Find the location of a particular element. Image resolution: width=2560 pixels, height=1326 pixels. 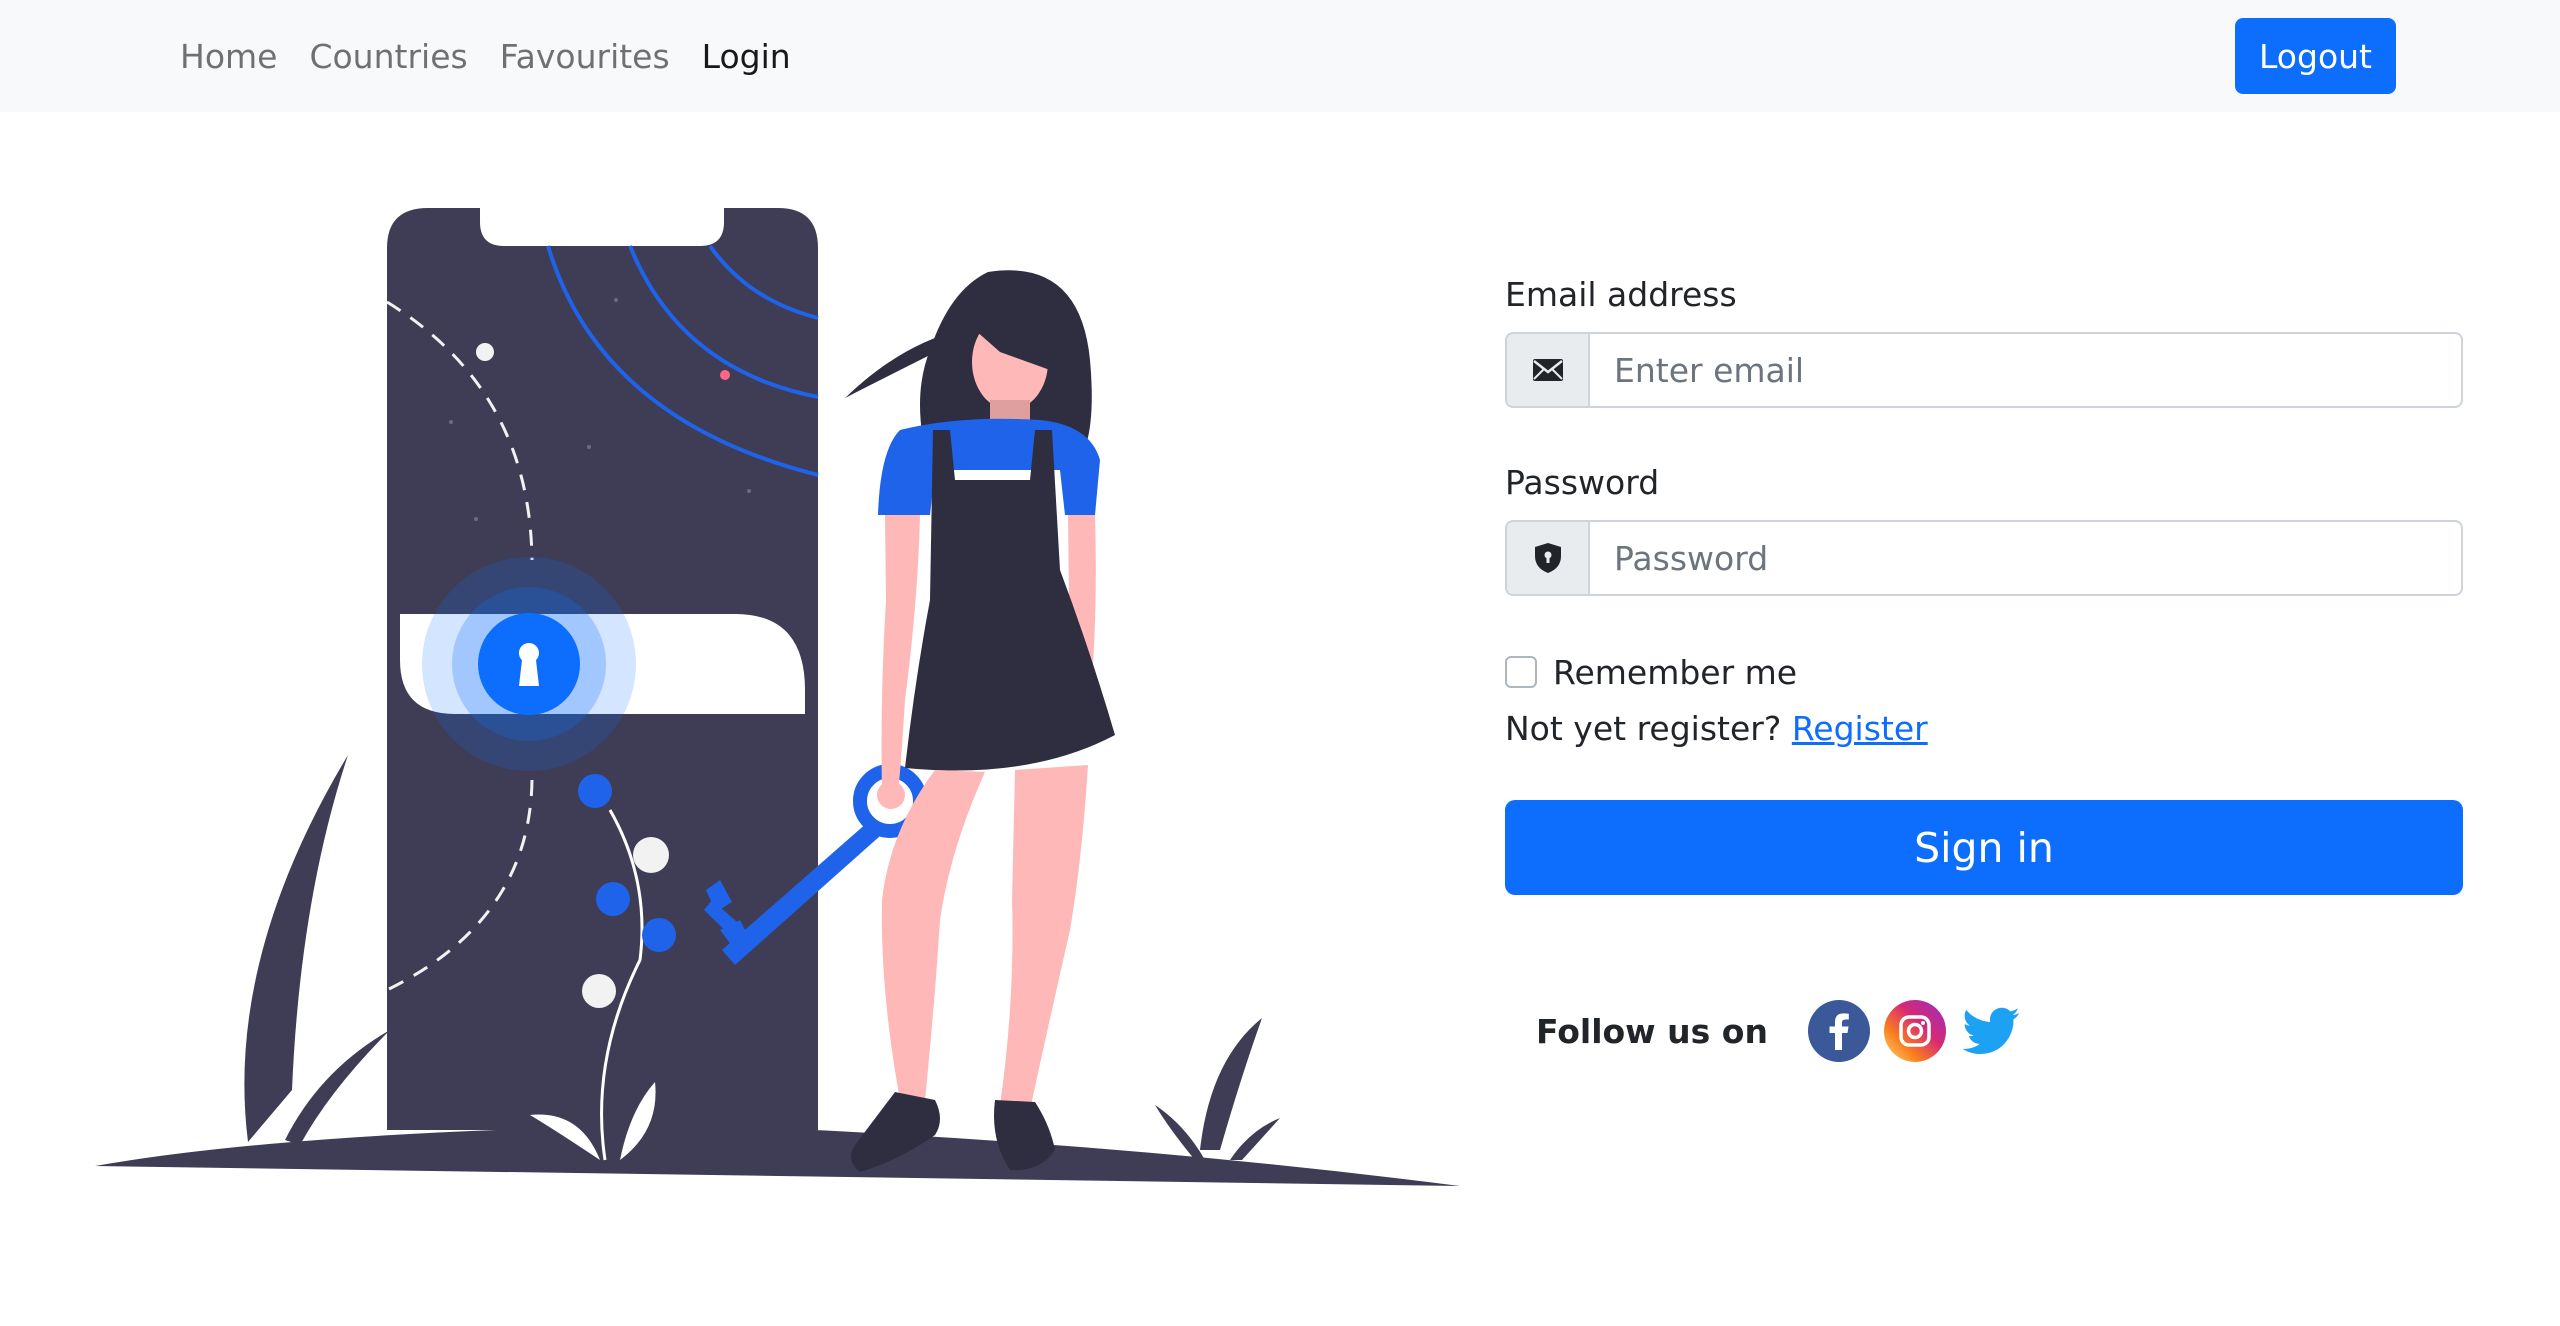

facebook-icon is located at coordinates (1838, 1031).